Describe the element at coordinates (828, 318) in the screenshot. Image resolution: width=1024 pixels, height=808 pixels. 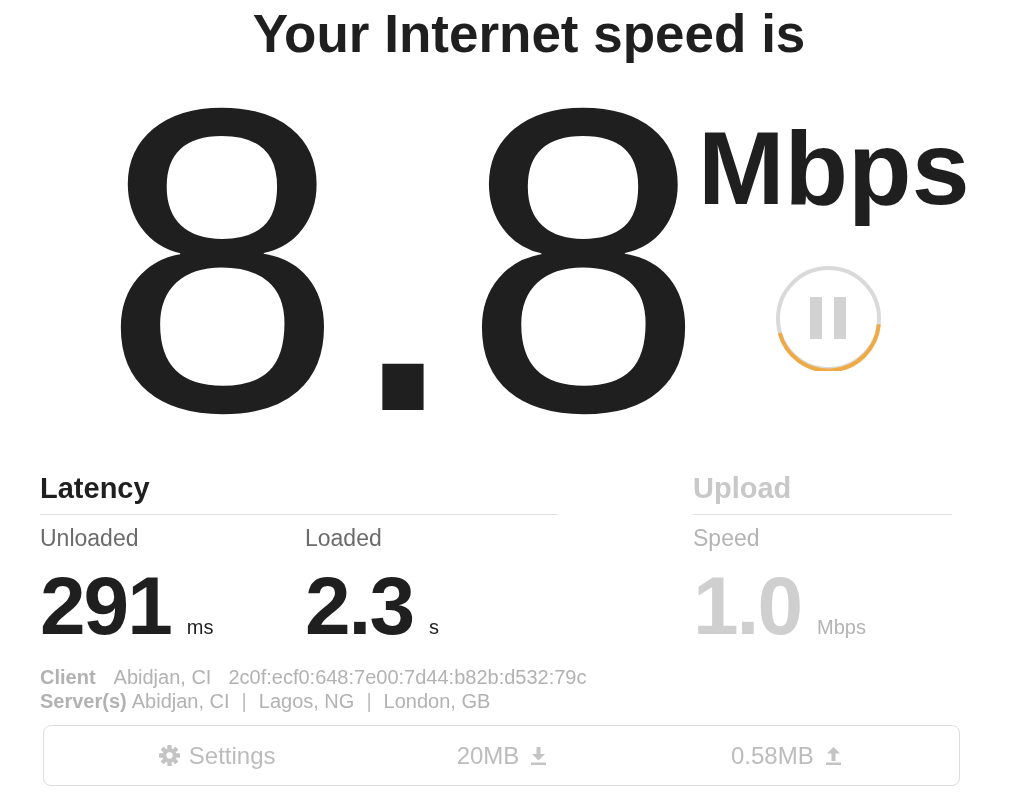
I see `pause-icon` at that location.